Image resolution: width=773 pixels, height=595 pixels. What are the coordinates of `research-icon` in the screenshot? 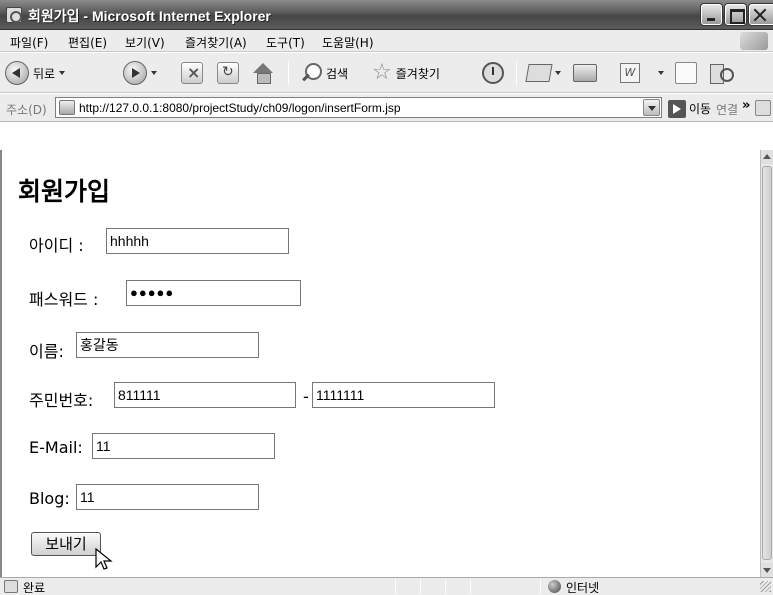 It's located at (722, 73).